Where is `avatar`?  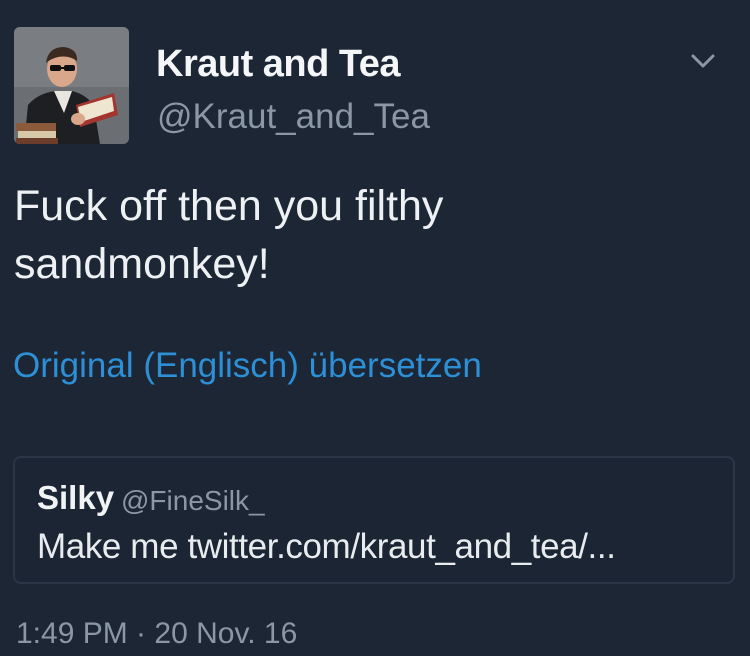
avatar is located at coordinates (71, 85).